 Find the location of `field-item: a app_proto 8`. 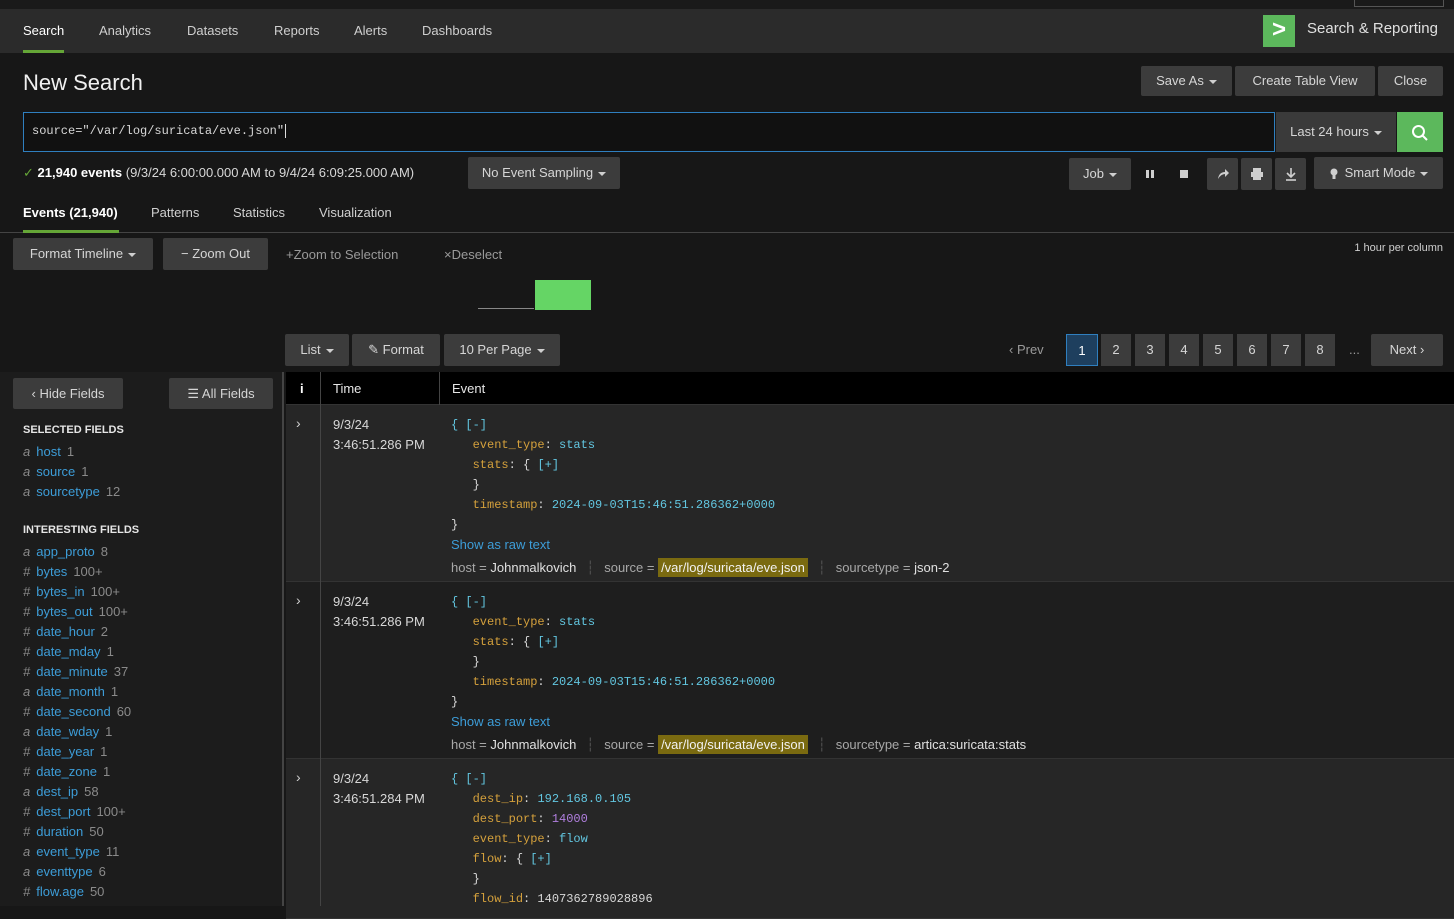

field-item: a app_proto 8 is located at coordinates (65, 551).